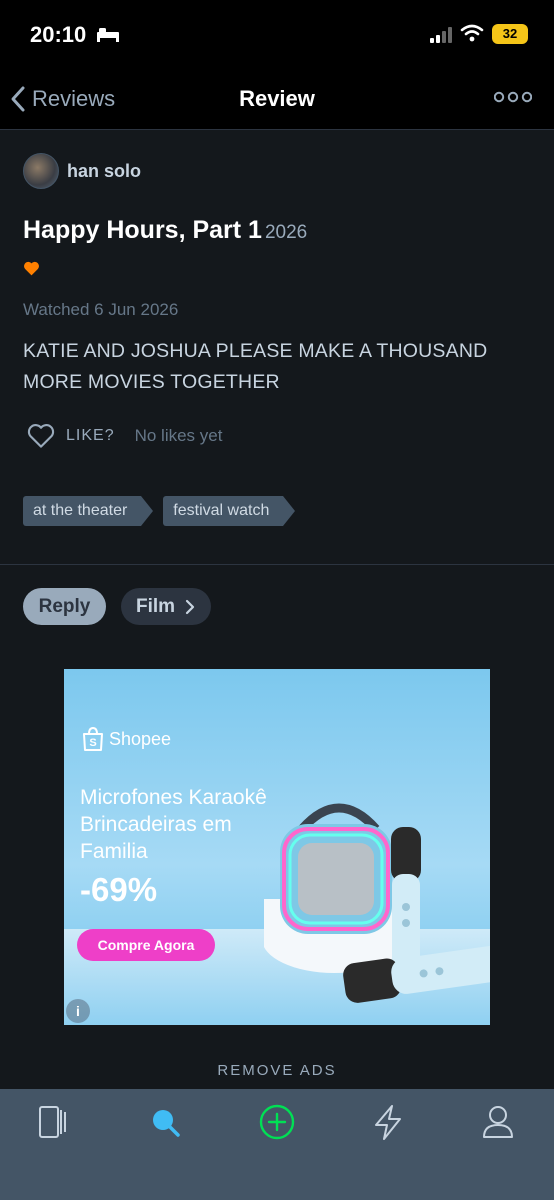 This screenshot has height=1200, width=554. Describe the element at coordinates (104, 171) in the screenshot. I see `author-name: han solo` at that location.